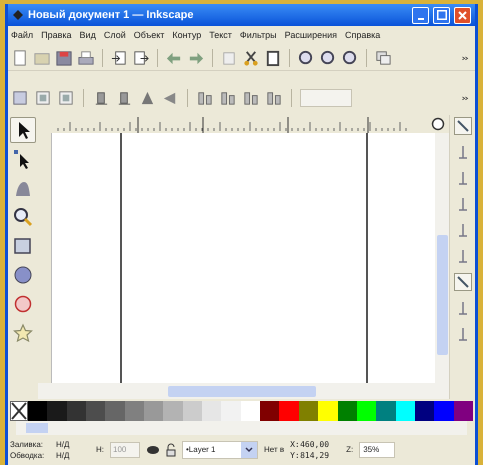 Image resolution: width=483 pixels, height=465 pixels. Describe the element at coordinates (23, 217) in the screenshot. I see `magnifier-icon` at that location.